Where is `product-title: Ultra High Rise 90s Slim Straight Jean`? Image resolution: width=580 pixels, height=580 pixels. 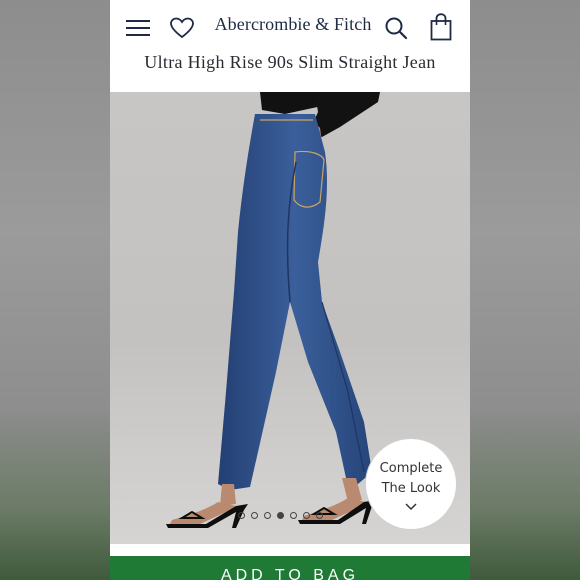 product-title: Ultra High Rise 90s Slim Straight Jean is located at coordinates (290, 62).